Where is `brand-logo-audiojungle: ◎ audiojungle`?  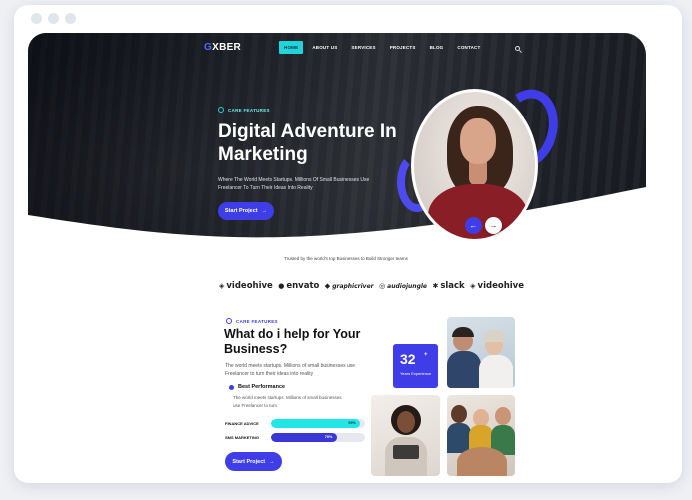 brand-logo-audiojungle: ◎ audiojungle is located at coordinates (403, 287).